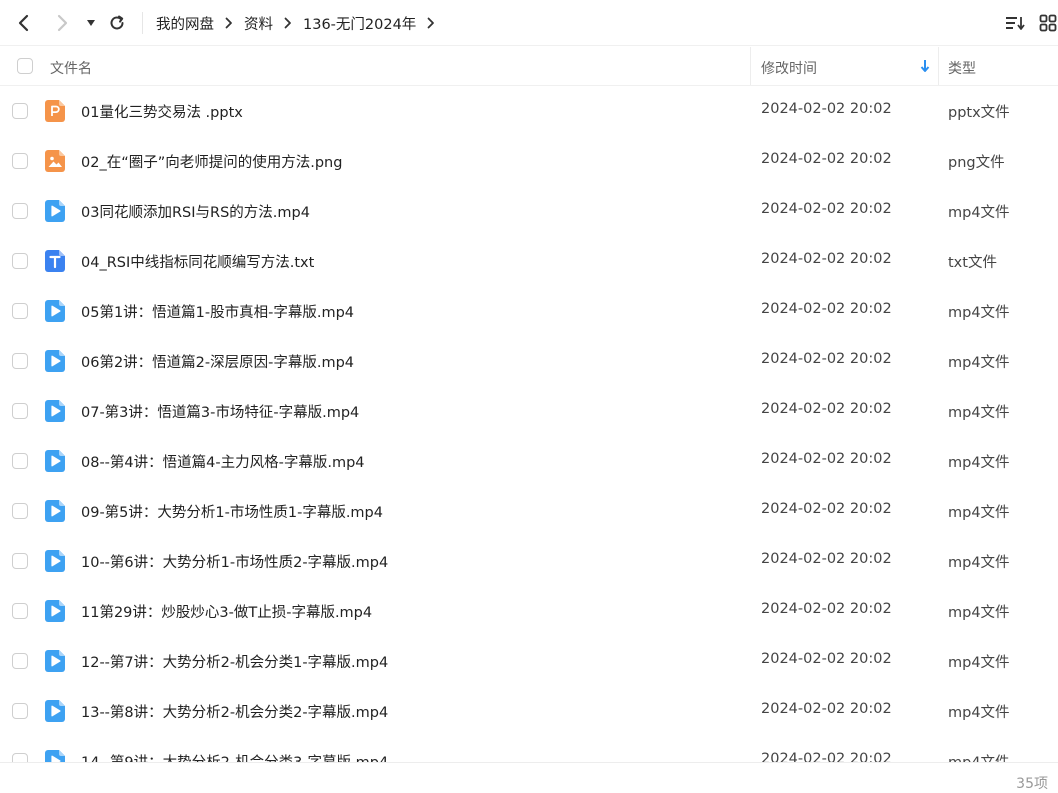 The width and height of the screenshot is (1058, 793). What do you see at coordinates (529, 66) in the screenshot?
I see `column-header: 文件名 修改时间 类型` at bounding box center [529, 66].